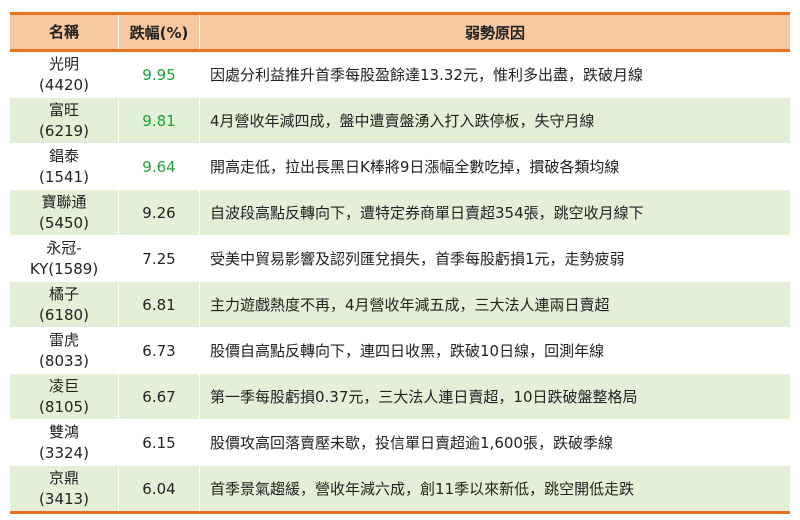 The width and height of the screenshot is (800, 520). I want to click on stock-name: 錩泰, so click(63, 155).